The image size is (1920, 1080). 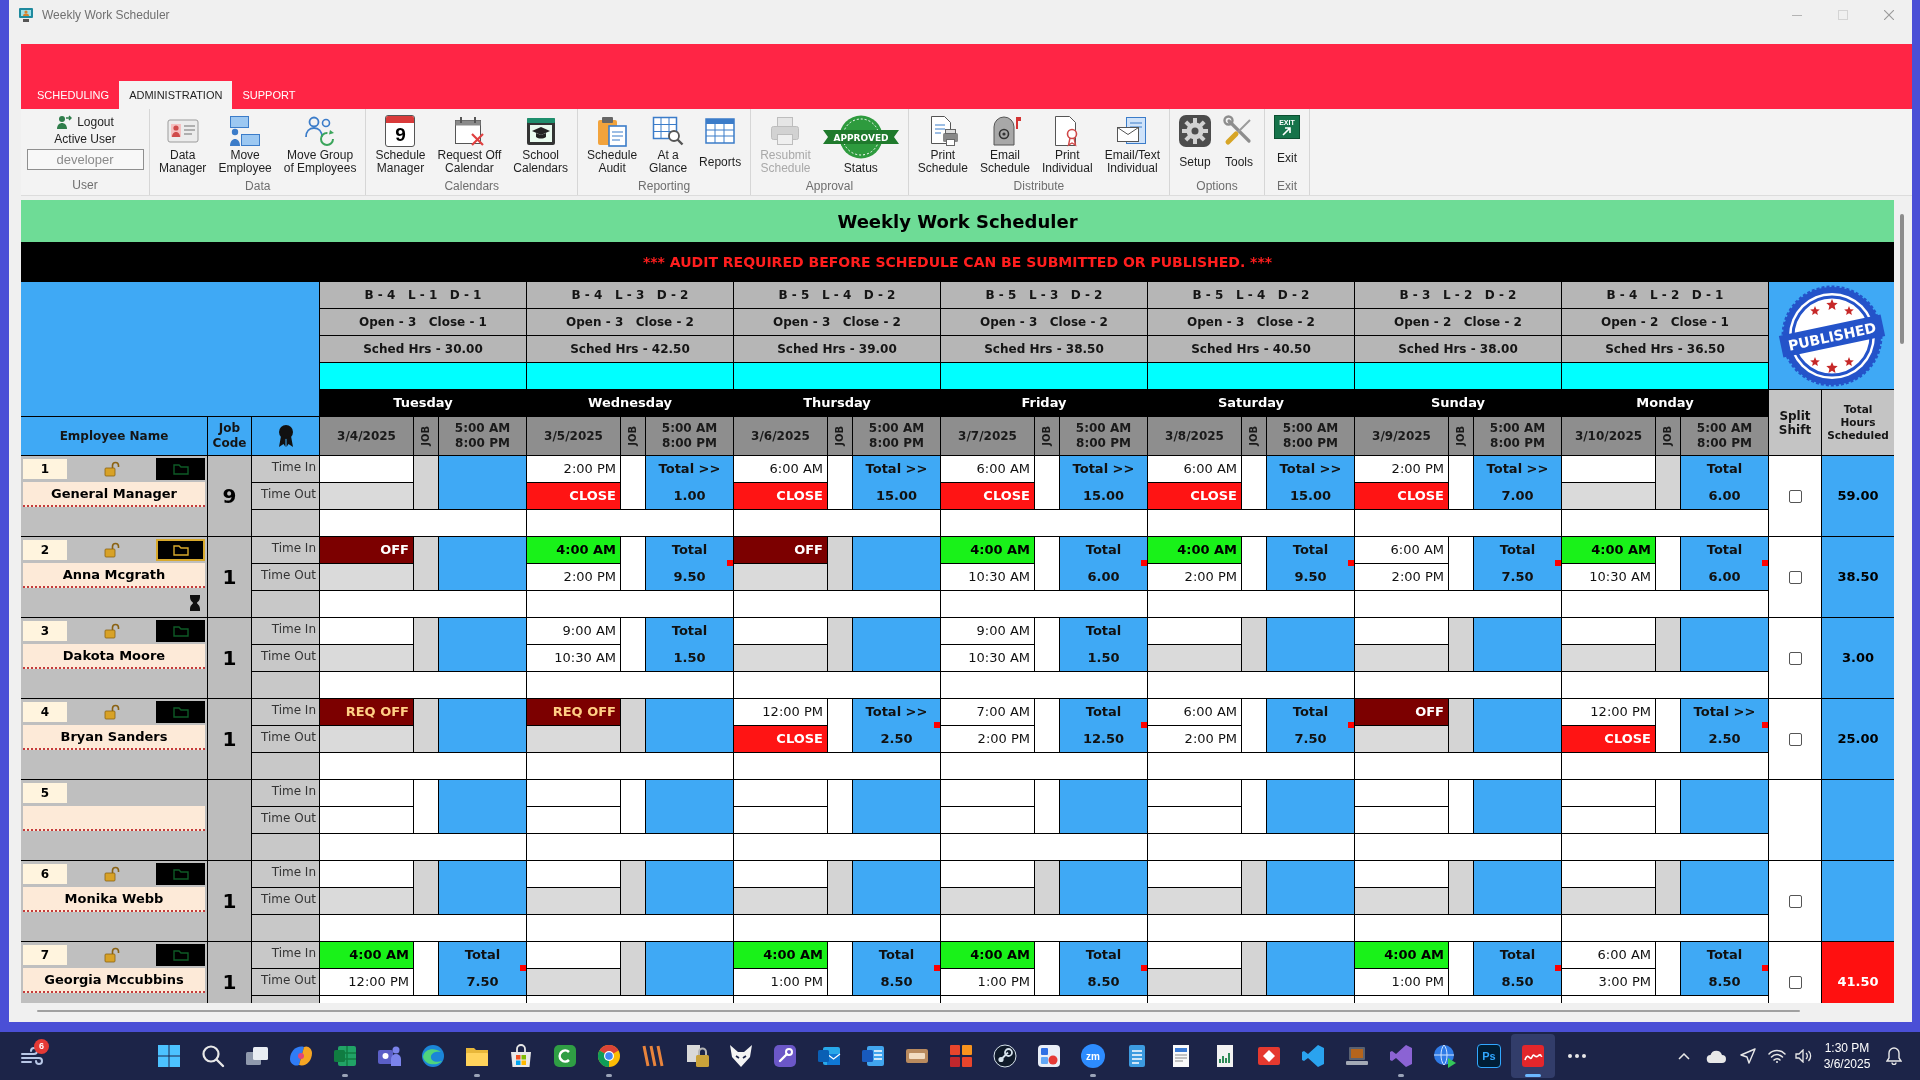 I want to click on cloud-icon, so click(x=1716, y=1056).